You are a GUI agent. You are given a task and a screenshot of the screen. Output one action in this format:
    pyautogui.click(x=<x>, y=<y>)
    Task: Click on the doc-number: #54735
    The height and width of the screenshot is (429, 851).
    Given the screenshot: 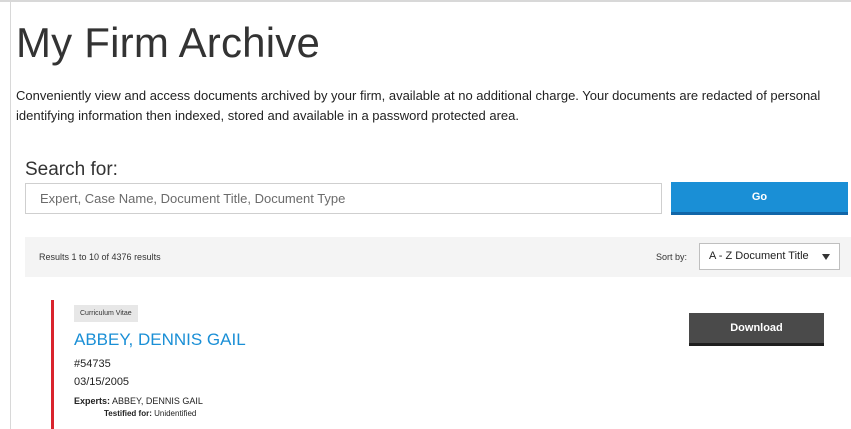 What is the action you would take?
    pyautogui.click(x=92, y=364)
    